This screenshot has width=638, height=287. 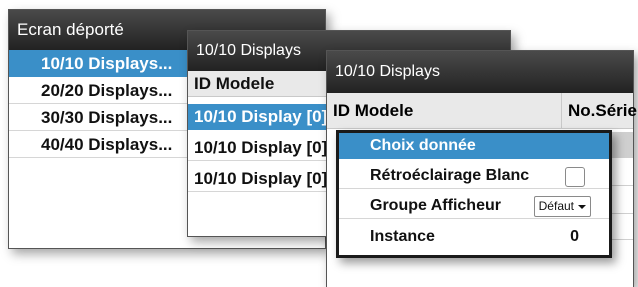 What do you see at coordinates (575, 177) in the screenshot?
I see `backlight-checkbox` at bounding box center [575, 177].